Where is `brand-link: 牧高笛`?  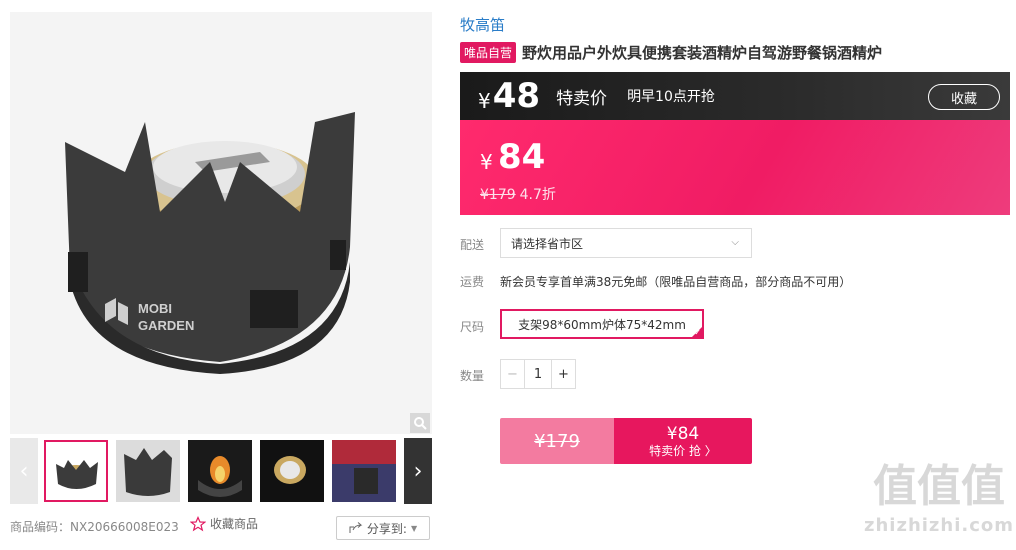 brand-link: 牧高笛 is located at coordinates (482, 24).